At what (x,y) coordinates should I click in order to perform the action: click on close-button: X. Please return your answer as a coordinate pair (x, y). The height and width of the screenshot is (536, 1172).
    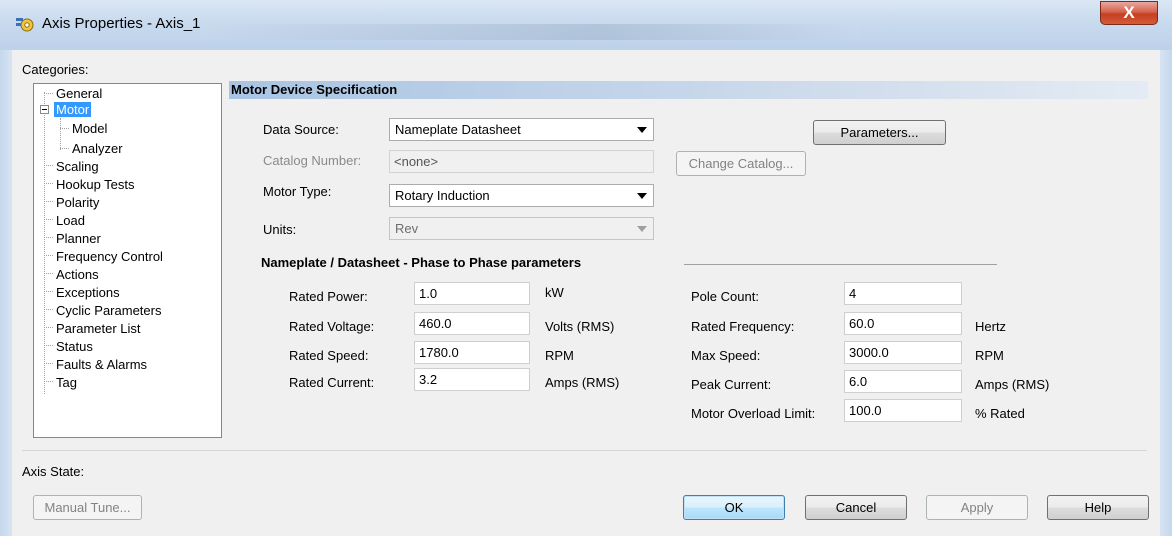
    Looking at the image, I should click on (1129, 13).